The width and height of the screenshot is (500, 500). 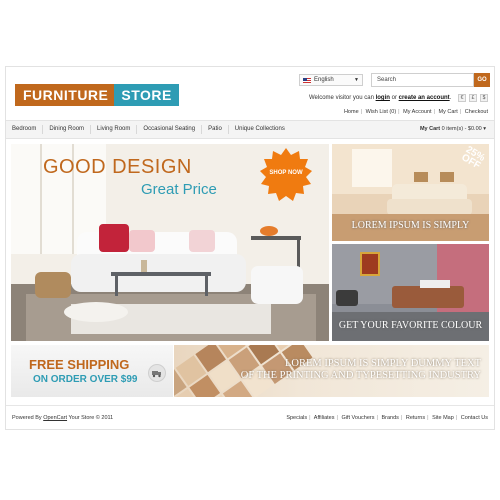 I want to click on language-select: English ▼, so click(x=331, y=80).